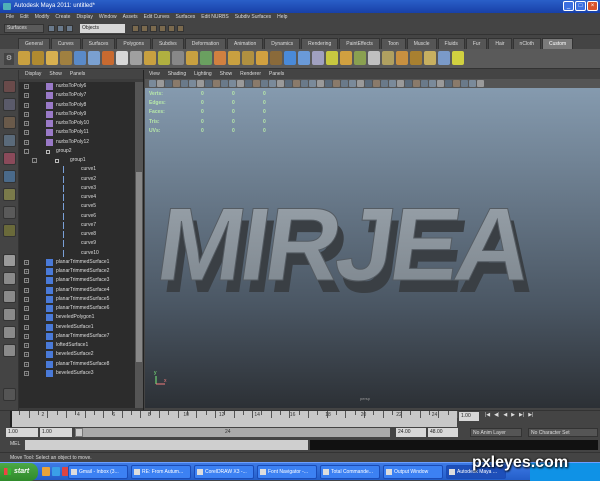 This screenshot has height=481, width=600. What do you see at coordinates (33, 74) in the screenshot?
I see `outliner-menu-display: Display` at bounding box center [33, 74].